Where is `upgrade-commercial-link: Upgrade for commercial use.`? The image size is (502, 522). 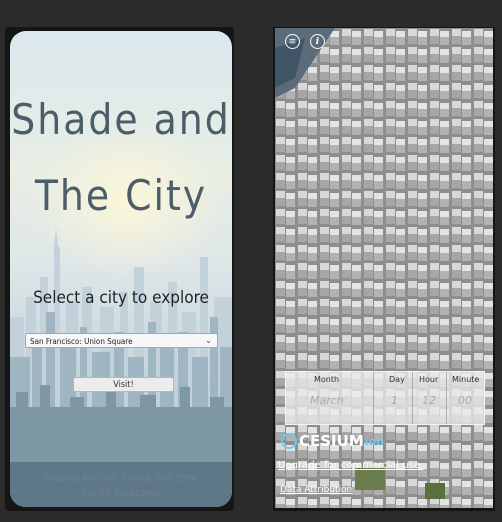
upgrade-commercial-link: Upgrade for commercial use. is located at coordinates (350, 465).